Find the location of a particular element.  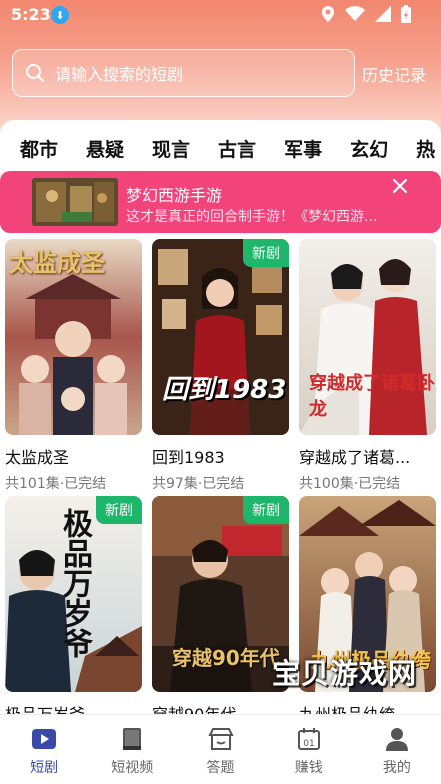

calendar-icon: 01 is located at coordinates (308, 739).